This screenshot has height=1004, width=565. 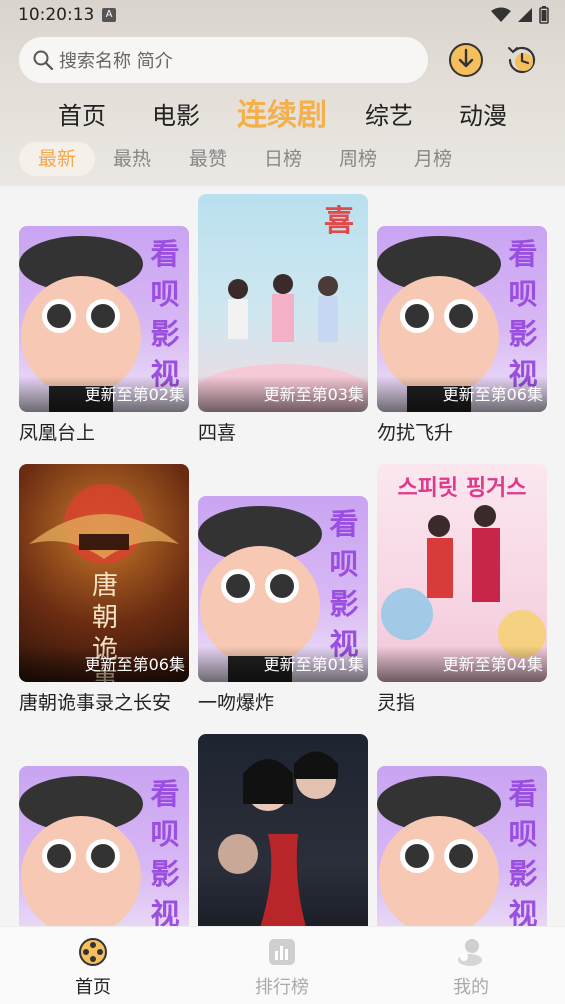 I want to click on tab-variety: 综艺, so click(x=389, y=116).